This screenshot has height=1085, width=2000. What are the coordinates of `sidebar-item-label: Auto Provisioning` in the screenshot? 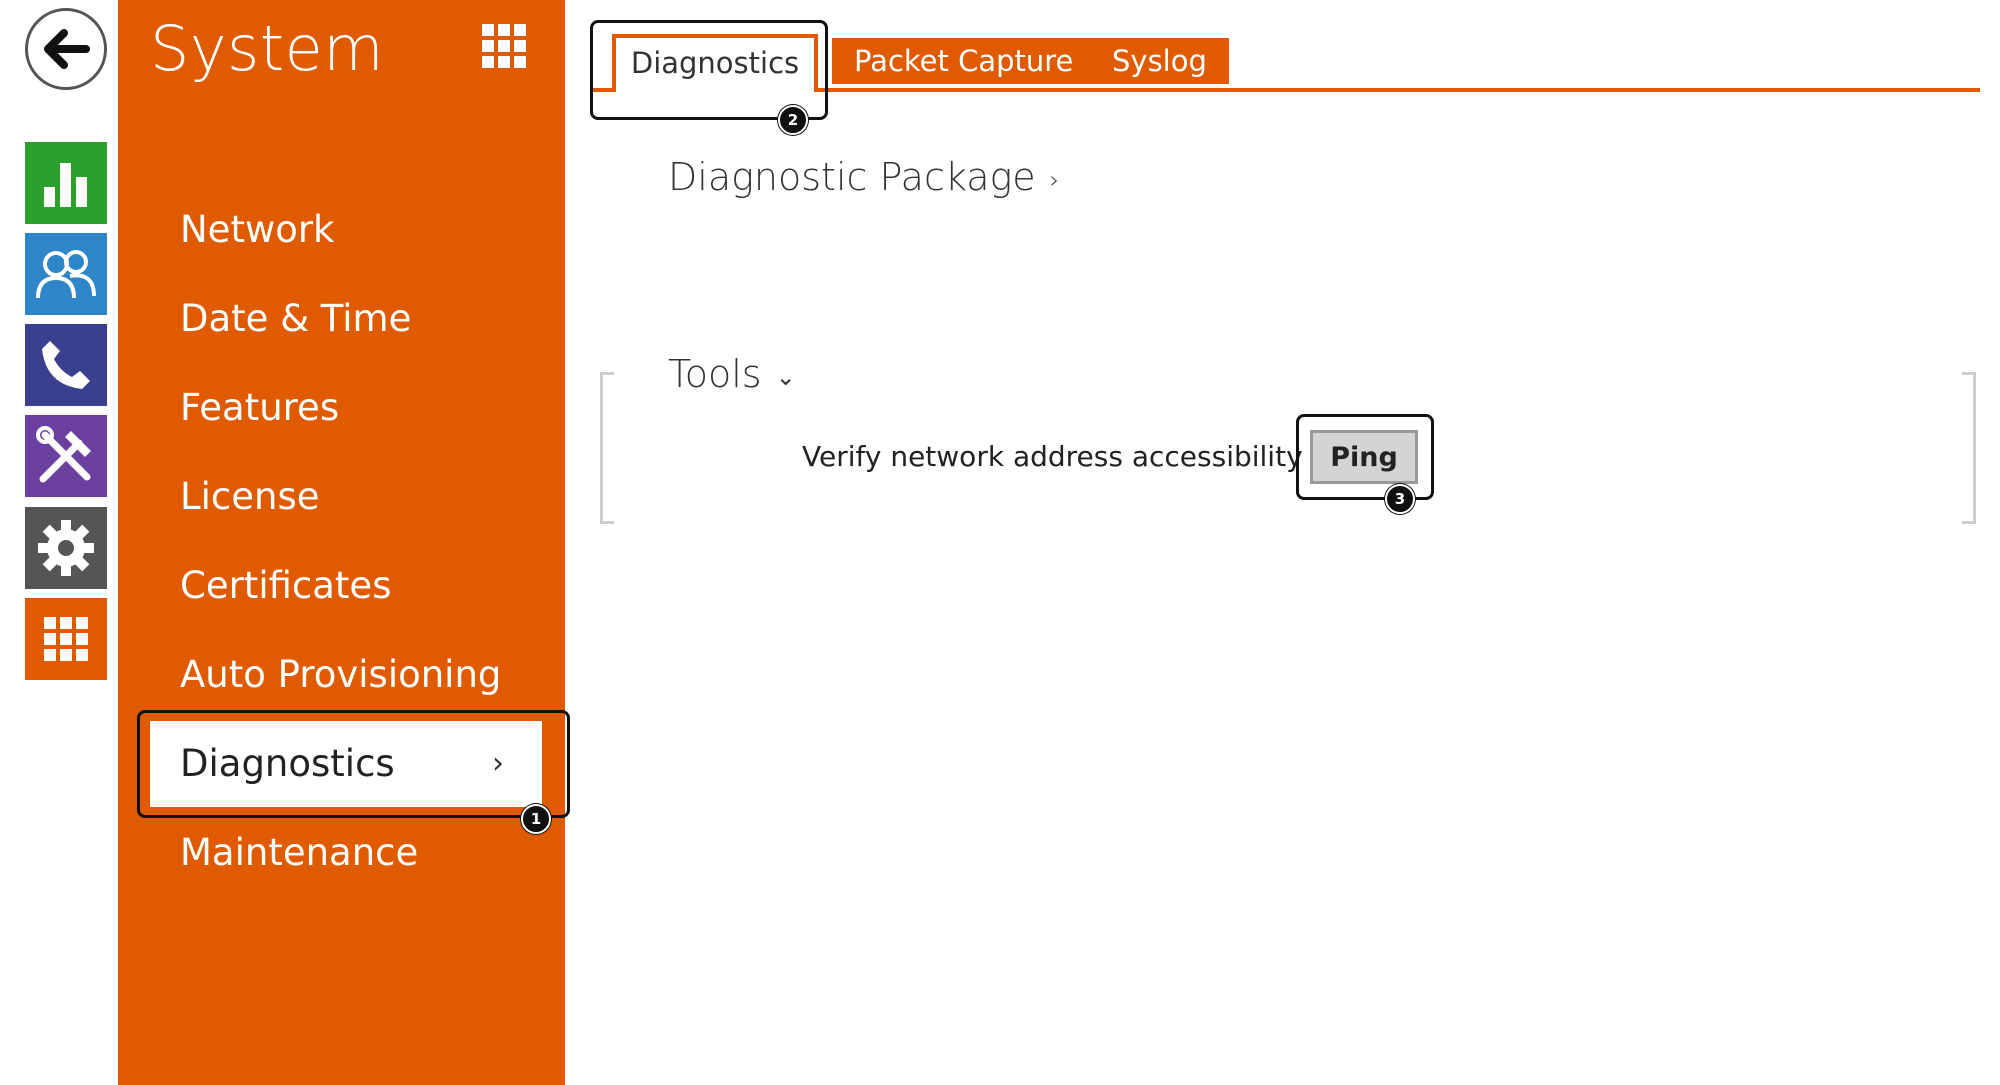 It's located at (341, 674).